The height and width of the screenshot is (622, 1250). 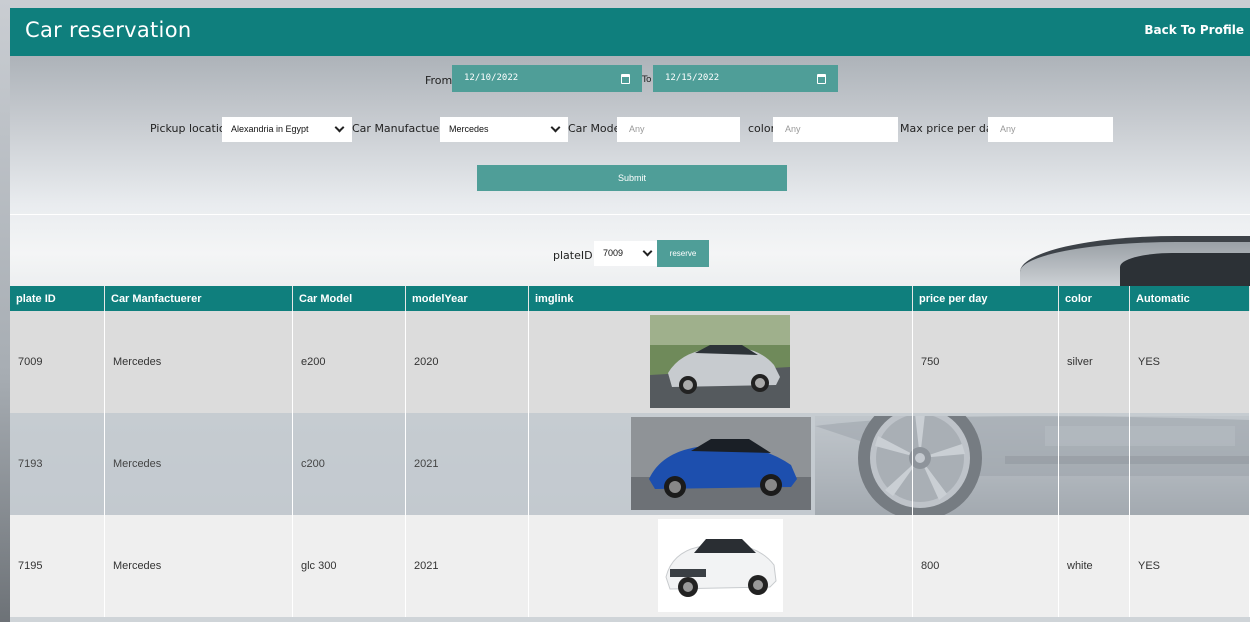 I want to click on max-price-label: Max price per day, so click(x=950, y=128).